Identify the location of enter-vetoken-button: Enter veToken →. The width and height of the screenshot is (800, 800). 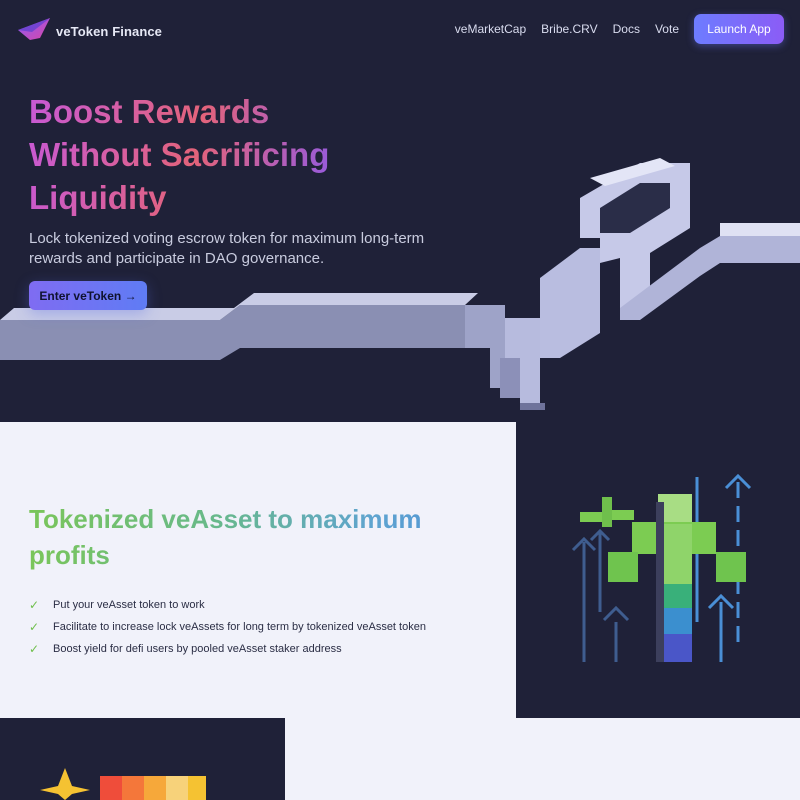
(88, 295).